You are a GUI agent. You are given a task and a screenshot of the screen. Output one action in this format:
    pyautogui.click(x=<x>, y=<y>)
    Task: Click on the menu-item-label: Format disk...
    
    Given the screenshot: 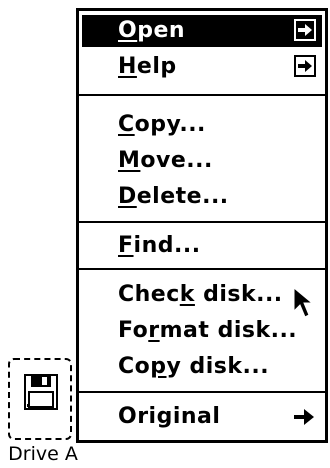 What is the action you would take?
    pyautogui.click(x=208, y=330)
    